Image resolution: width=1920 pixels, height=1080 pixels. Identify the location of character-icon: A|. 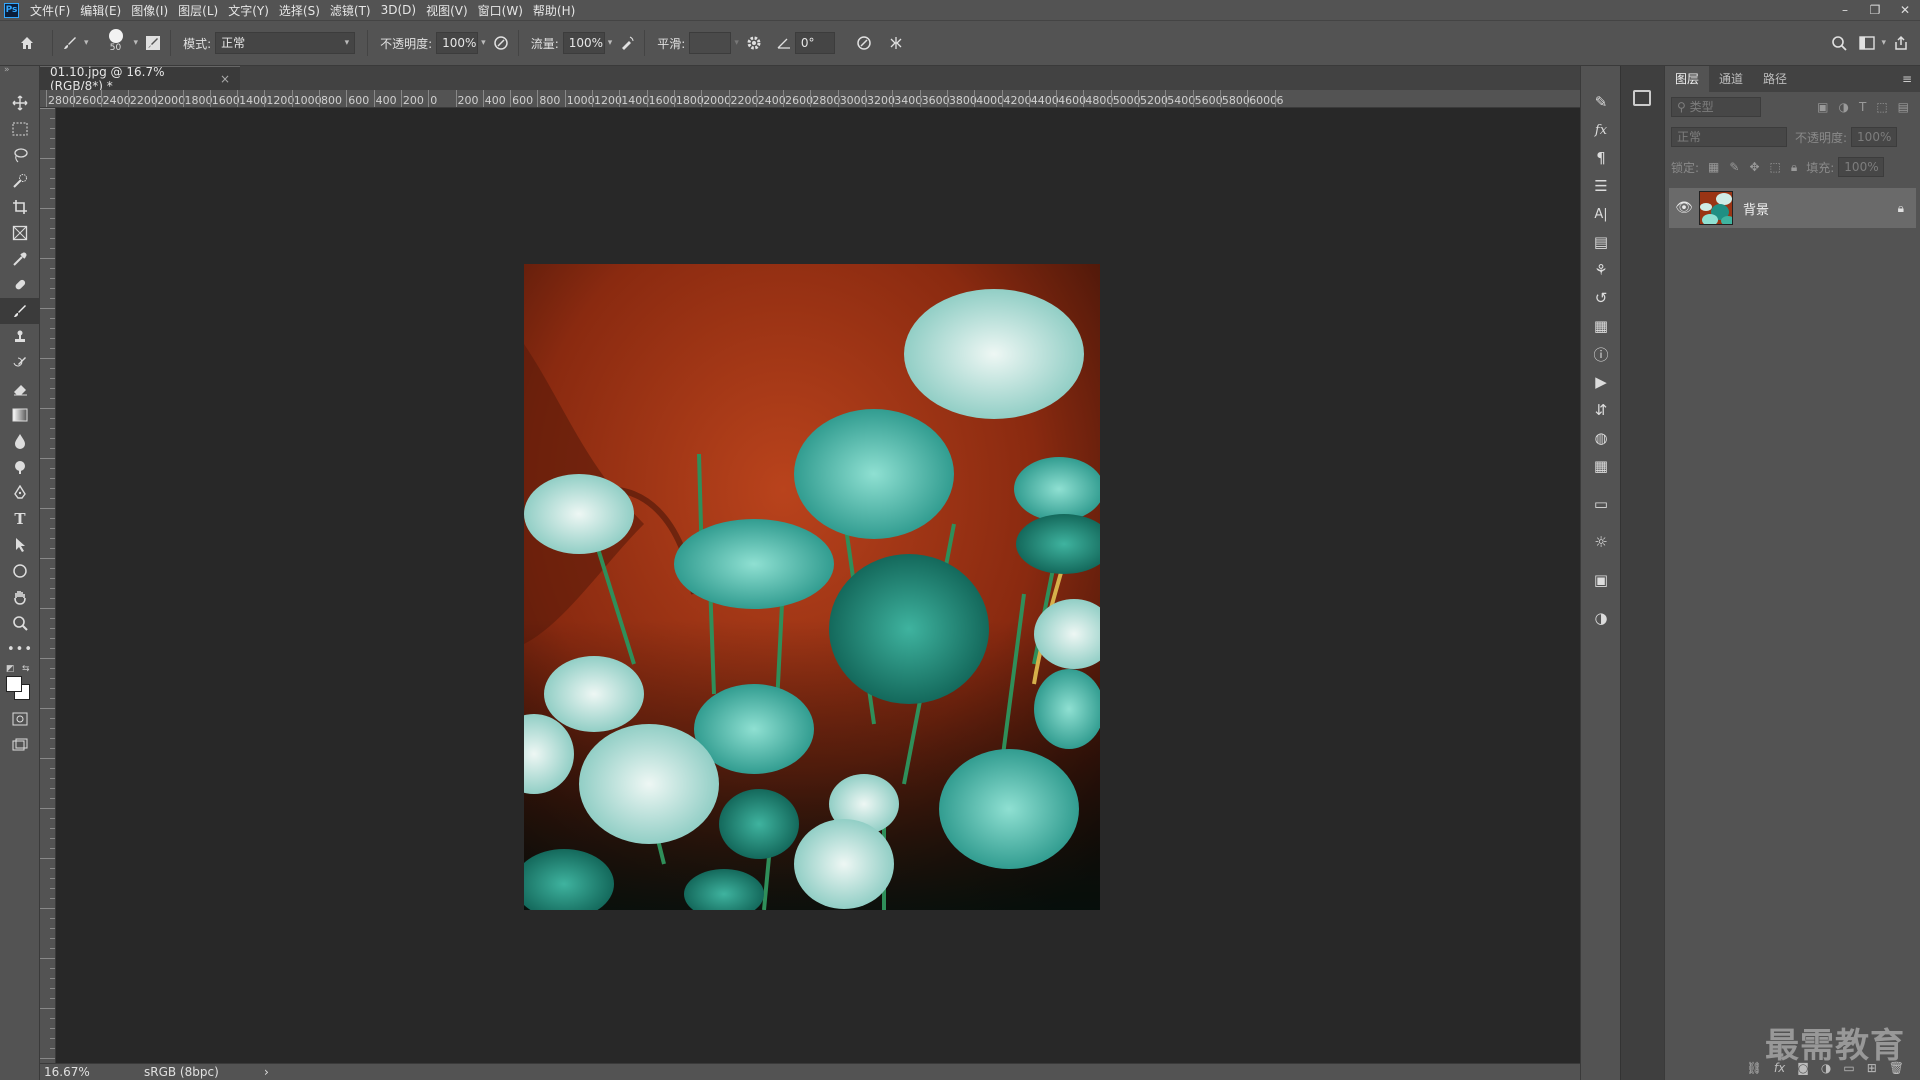
(1601, 214).